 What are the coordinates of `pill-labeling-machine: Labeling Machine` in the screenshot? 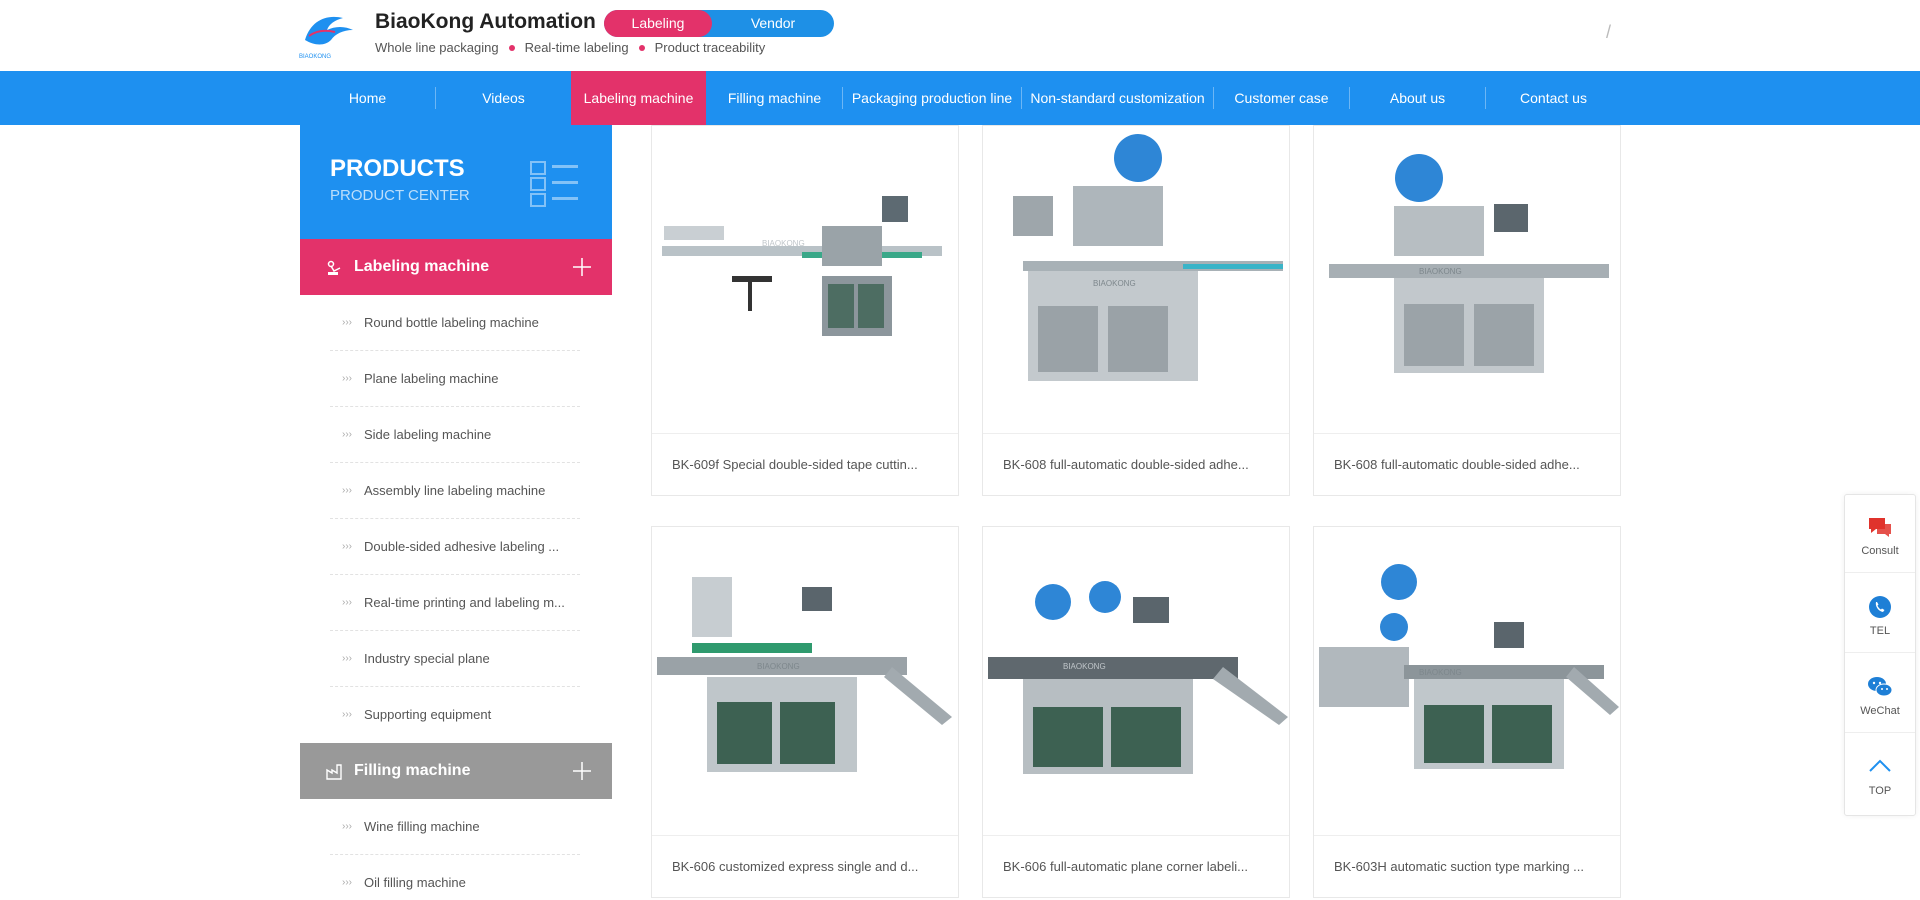 It's located at (658, 34).